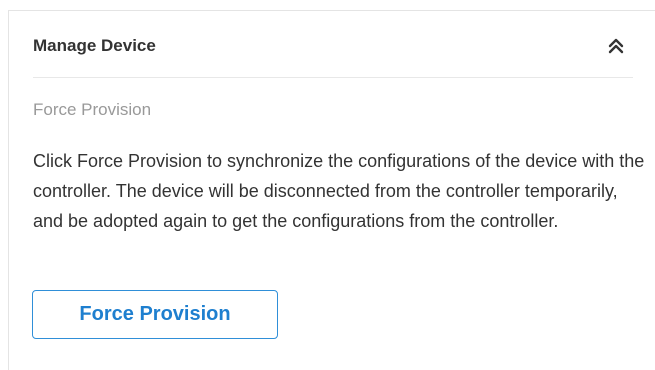 Image resolution: width=655 pixels, height=370 pixels. Describe the element at coordinates (94, 45) in the screenshot. I see `panel-title: Manage Device` at that location.